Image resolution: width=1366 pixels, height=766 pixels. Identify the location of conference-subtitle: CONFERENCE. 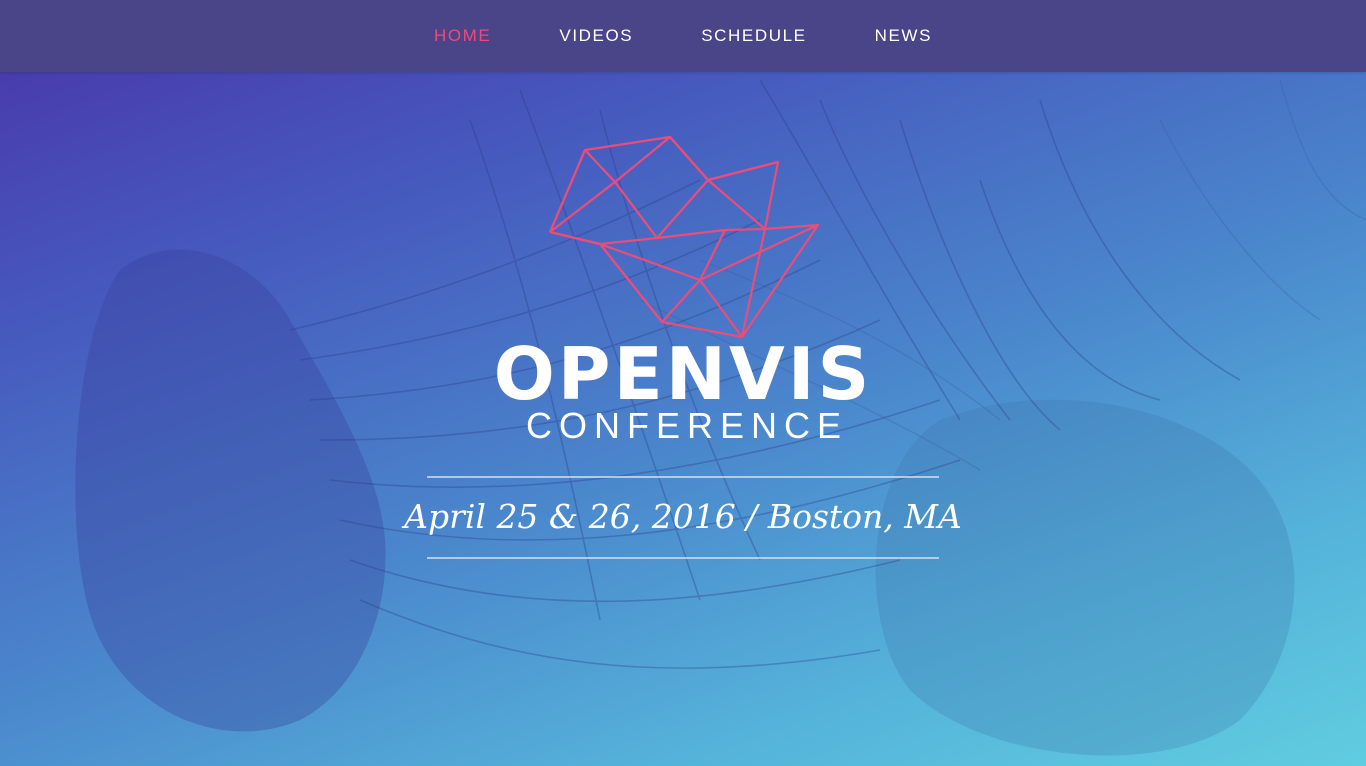
(687, 425).